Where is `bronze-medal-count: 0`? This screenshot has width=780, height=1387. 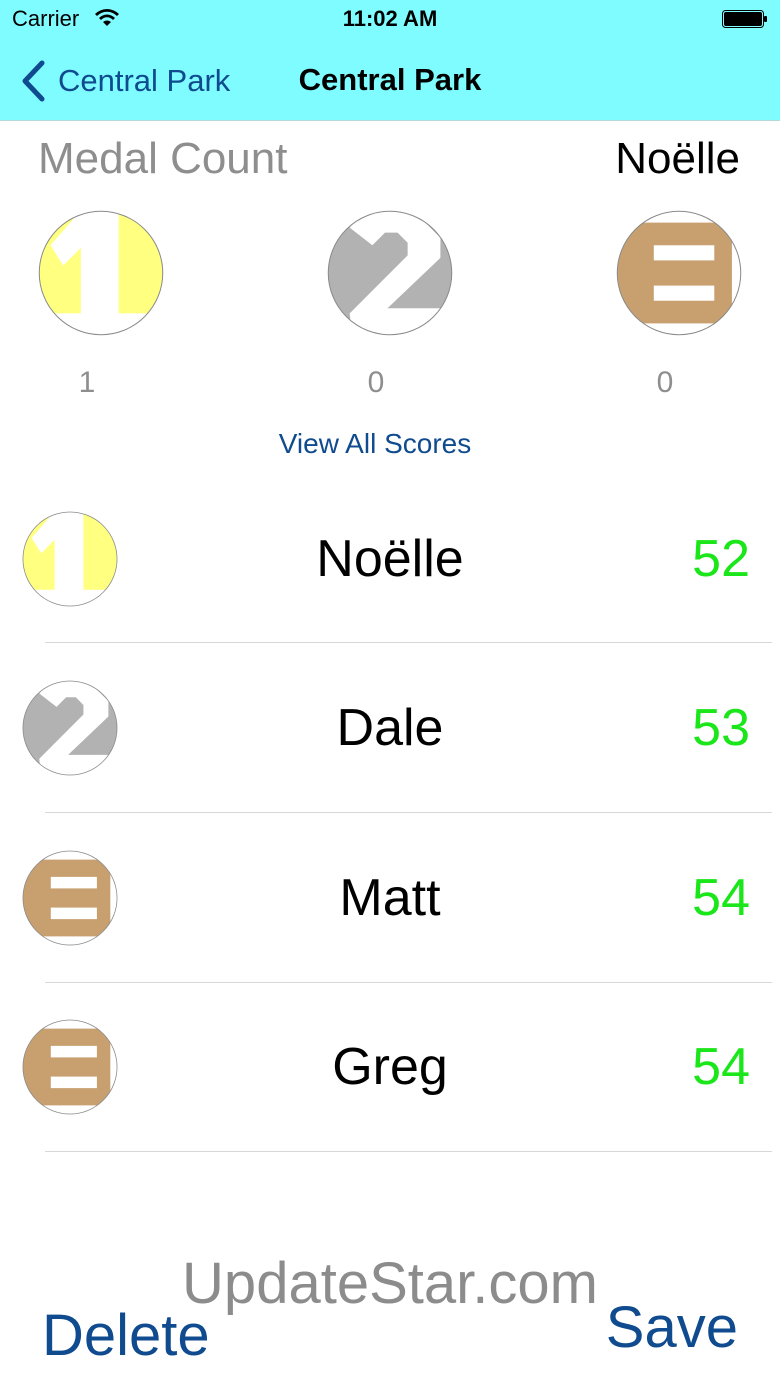 bronze-medal-count: 0 is located at coordinates (665, 382).